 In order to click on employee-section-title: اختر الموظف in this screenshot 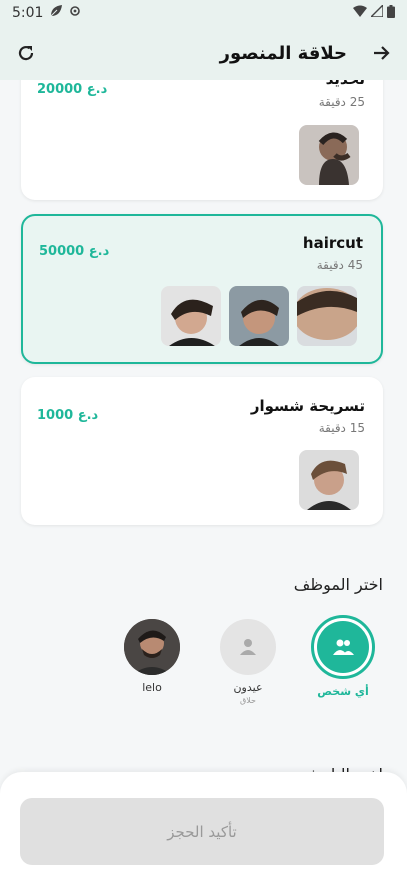, I will do `click(338, 584)`.